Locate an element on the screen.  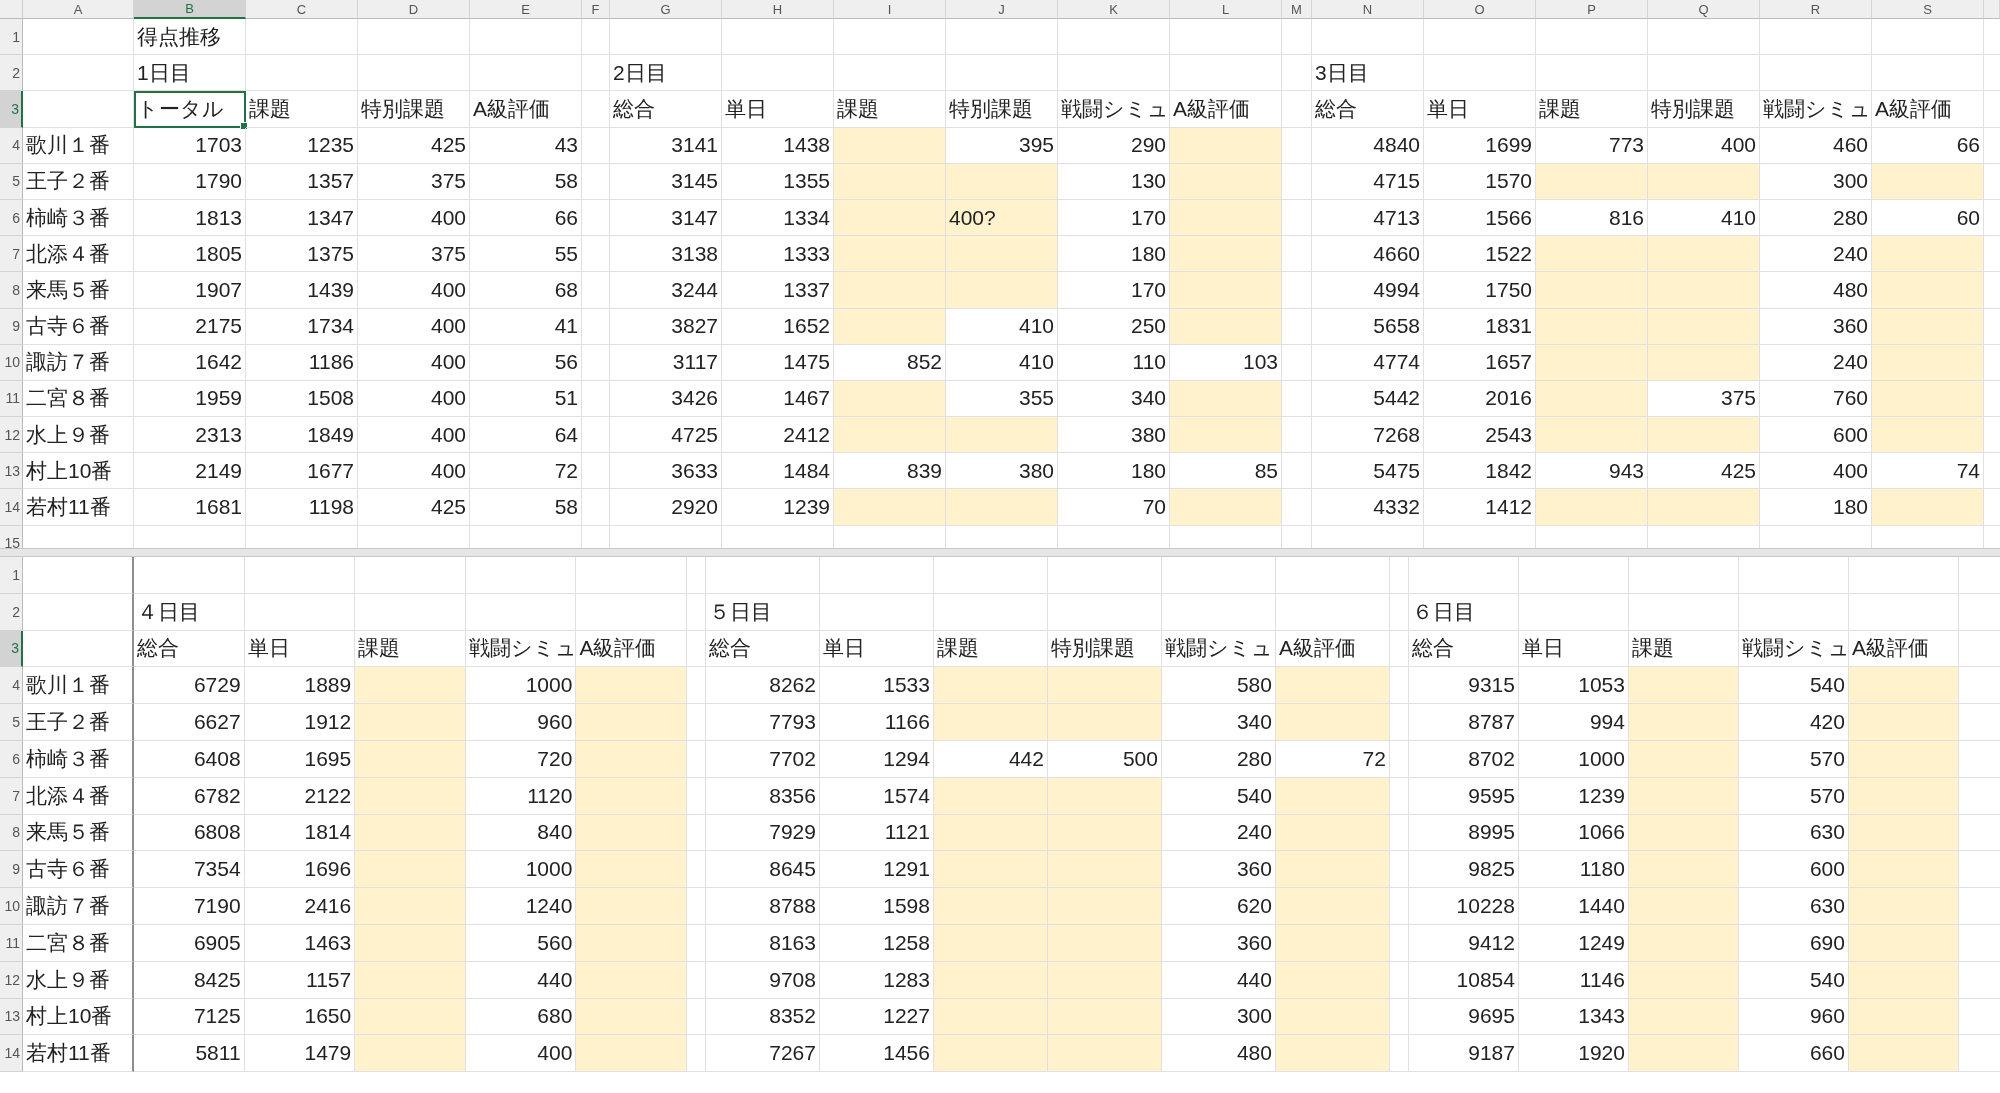
table-cell: A級評価 is located at coordinates (1226, 109).